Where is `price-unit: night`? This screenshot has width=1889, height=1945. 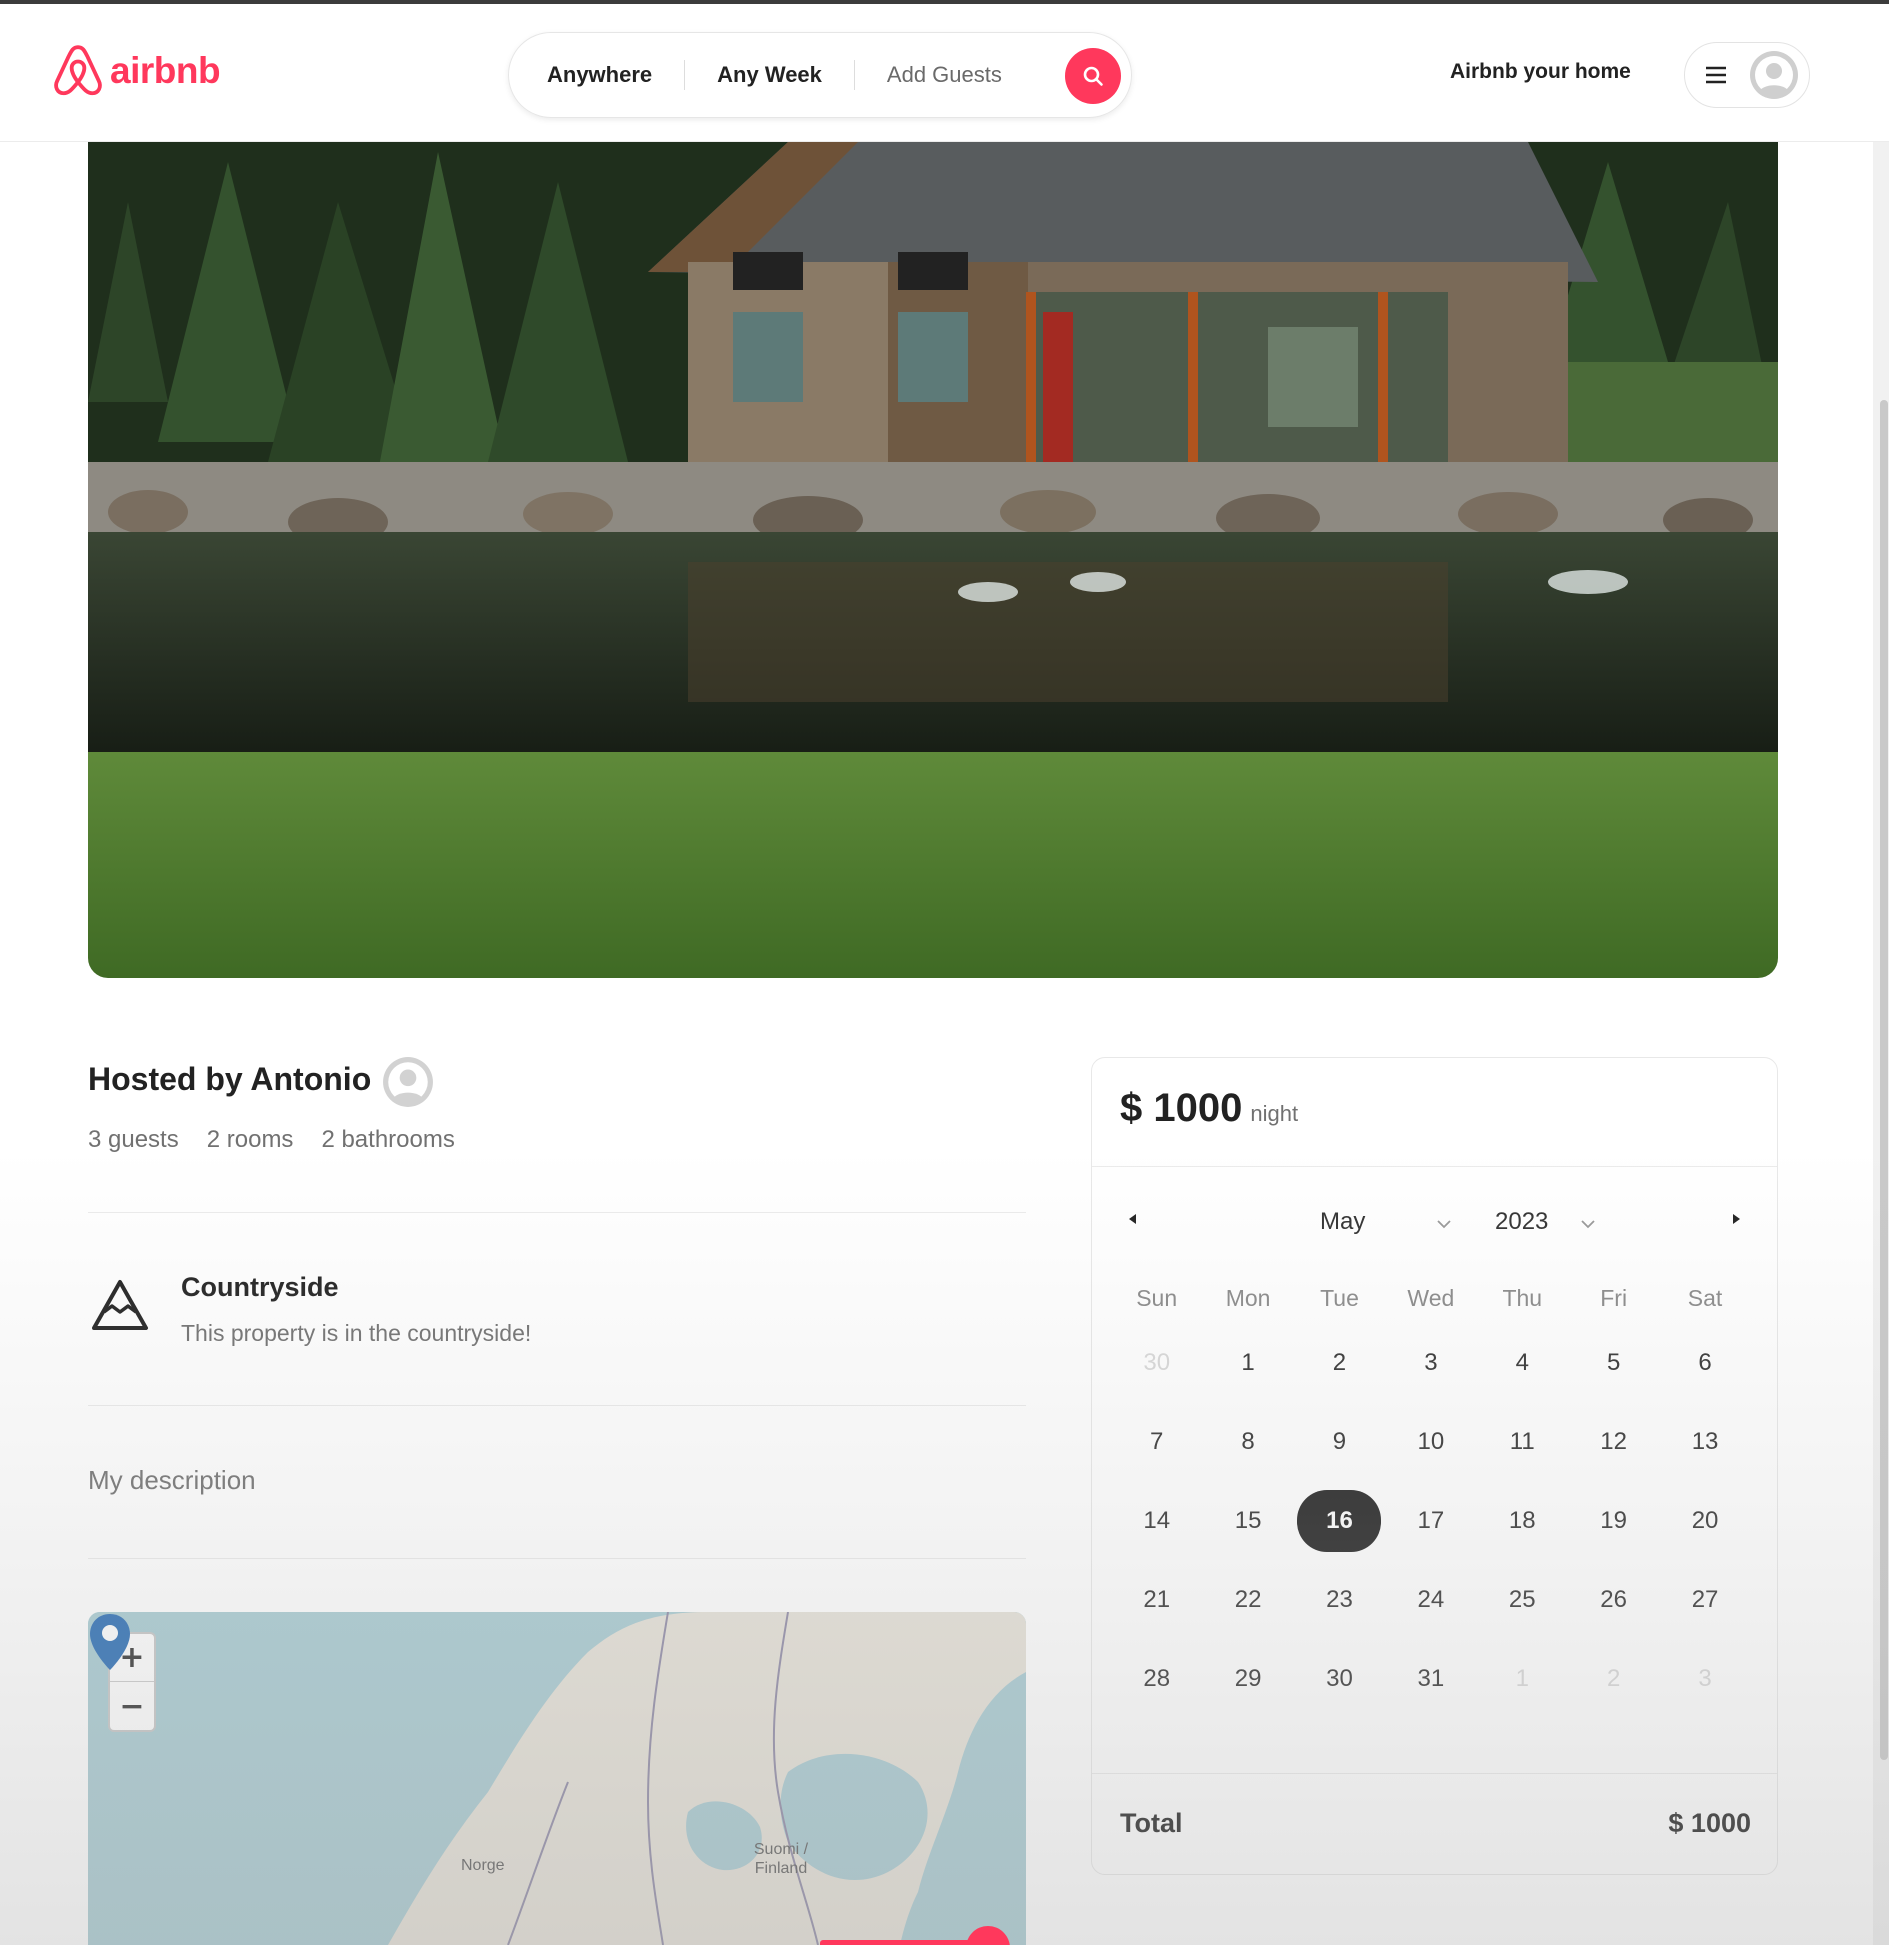 price-unit: night is located at coordinates (1274, 1113).